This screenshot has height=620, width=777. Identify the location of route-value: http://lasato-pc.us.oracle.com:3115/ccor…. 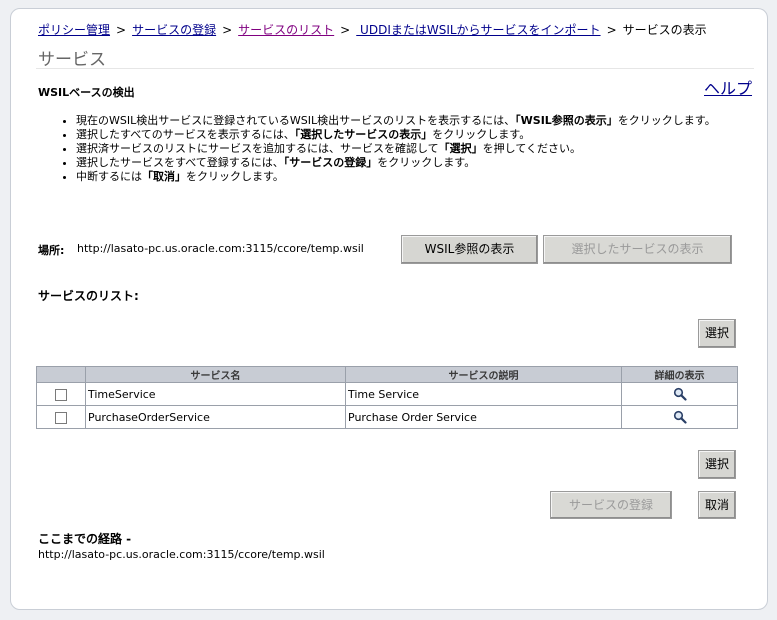
(181, 554).